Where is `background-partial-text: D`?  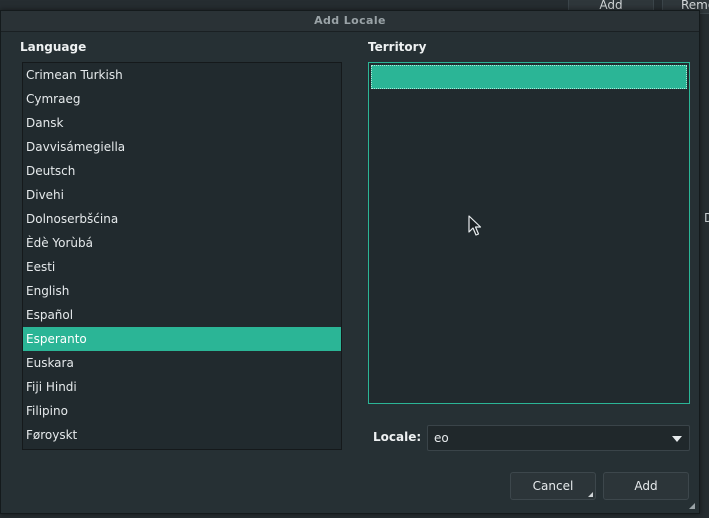
background-partial-text: D is located at coordinates (706, 218).